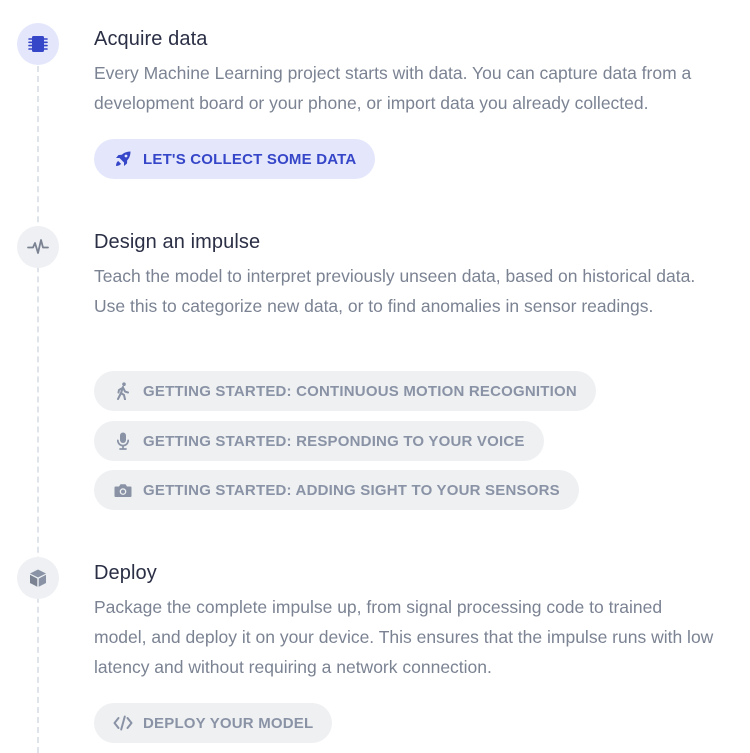  What do you see at coordinates (177, 242) in the screenshot?
I see `step-title: Design an impulse` at bounding box center [177, 242].